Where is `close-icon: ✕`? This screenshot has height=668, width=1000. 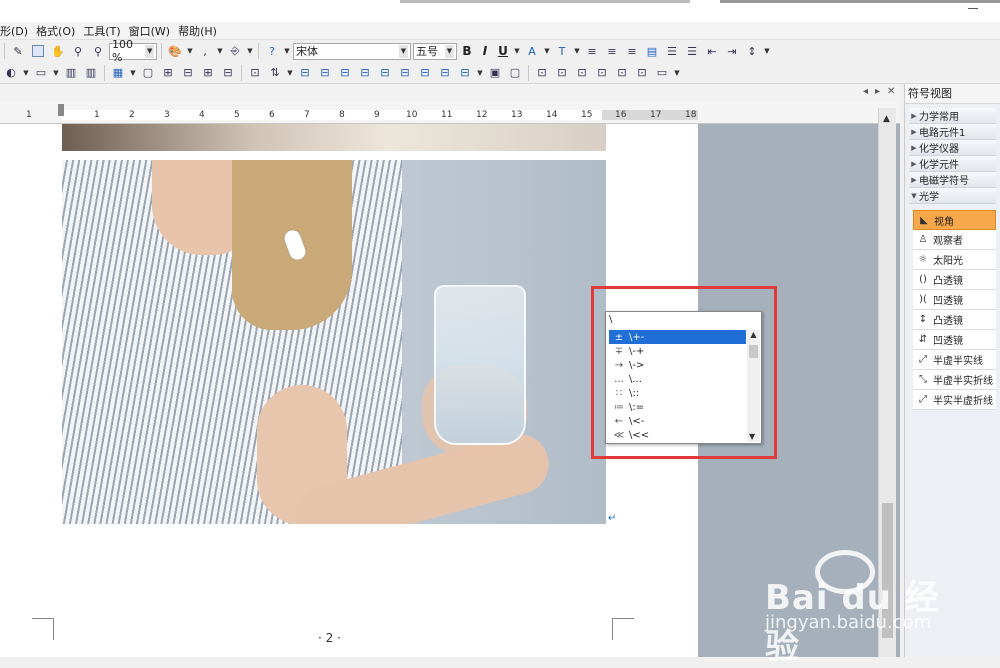 close-icon: ✕ is located at coordinates (891, 91).